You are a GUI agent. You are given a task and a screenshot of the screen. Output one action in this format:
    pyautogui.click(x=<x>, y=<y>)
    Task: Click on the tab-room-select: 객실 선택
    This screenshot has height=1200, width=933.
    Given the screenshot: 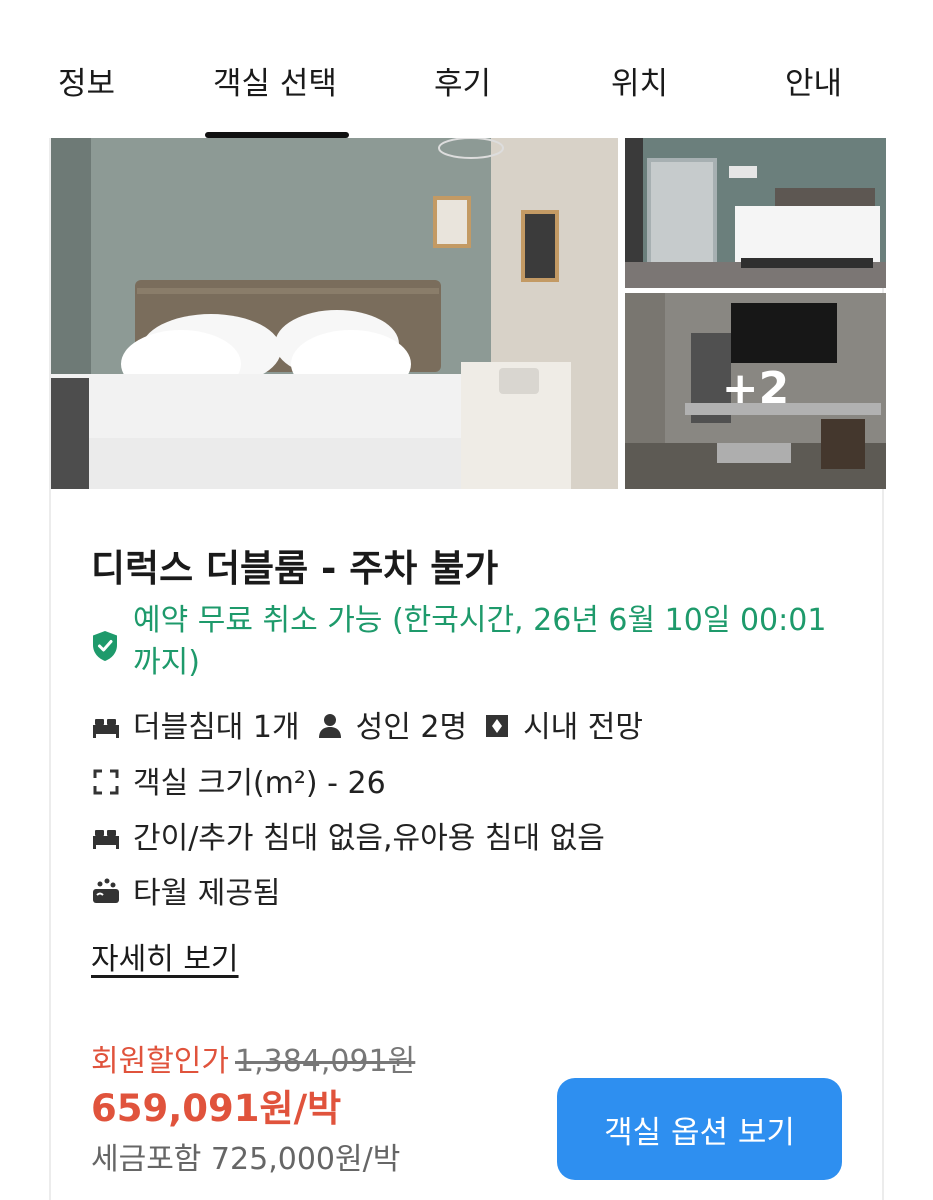 What is the action you would take?
    pyautogui.click(x=275, y=80)
    